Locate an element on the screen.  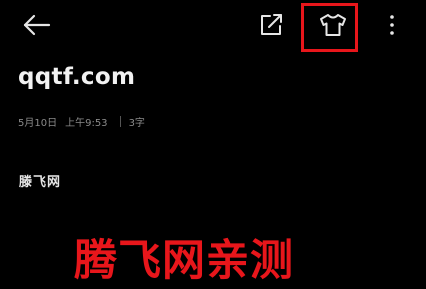
back-button is located at coordinates (37, 25).